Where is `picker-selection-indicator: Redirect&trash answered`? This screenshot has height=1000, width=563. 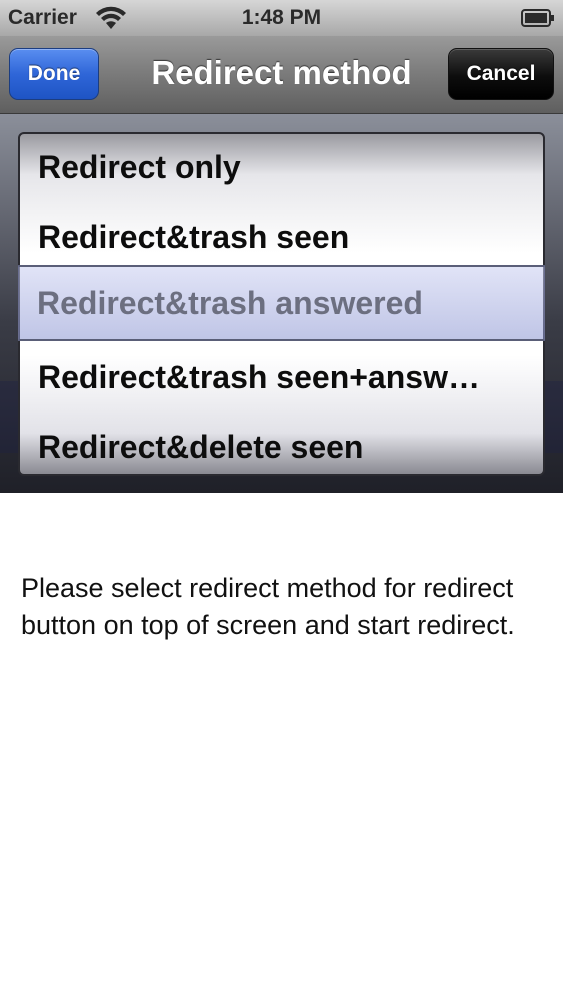
picker-selection-indicator: Redirect&trash answered is located at coordinates (281, 303).